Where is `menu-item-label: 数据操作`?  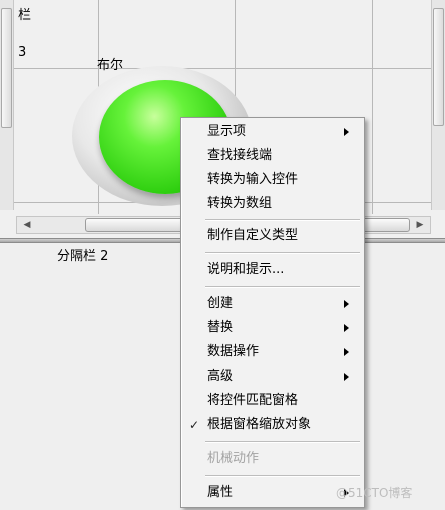
menu-item-label: 数据操作 is located at coordinates (233, 351).